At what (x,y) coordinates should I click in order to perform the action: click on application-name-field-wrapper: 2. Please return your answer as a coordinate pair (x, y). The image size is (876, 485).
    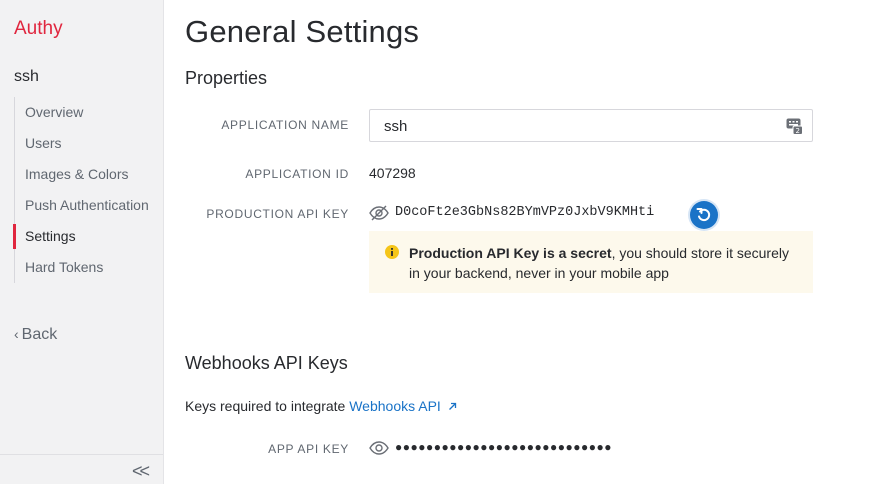
    Looking at the image, I should click on (591, 125).